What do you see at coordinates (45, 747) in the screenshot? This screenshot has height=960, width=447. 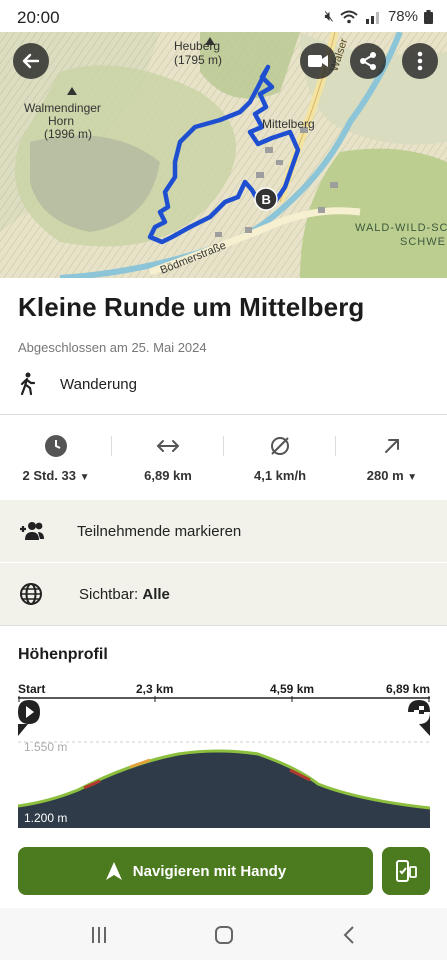 I see `y-tick-label: 1.550 m` at bounding box center [45, 747].